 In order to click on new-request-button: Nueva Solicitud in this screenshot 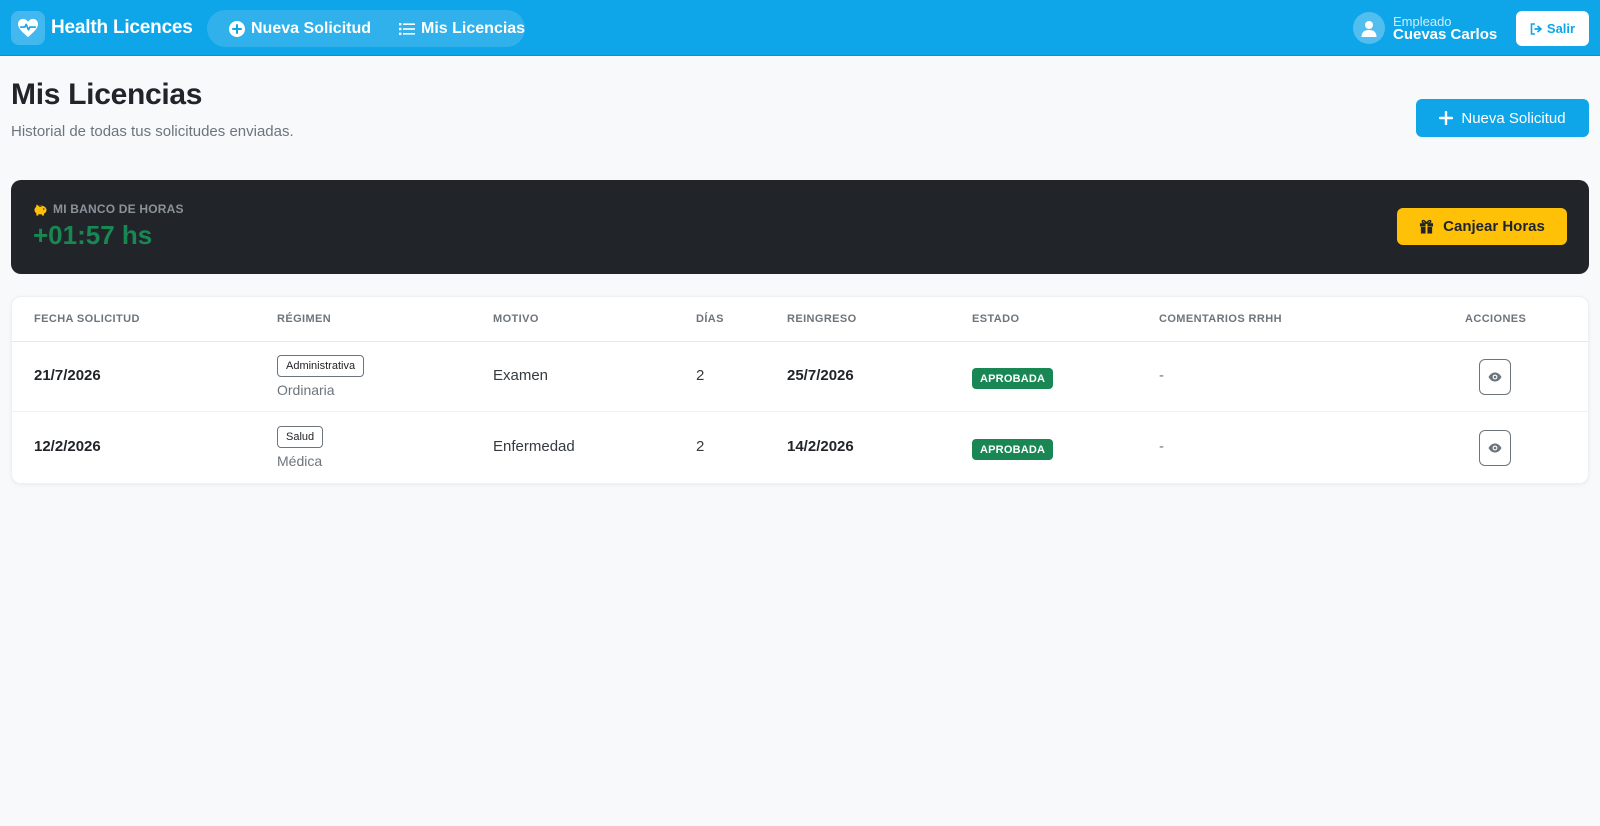, I will do `click(1502, 118)`.